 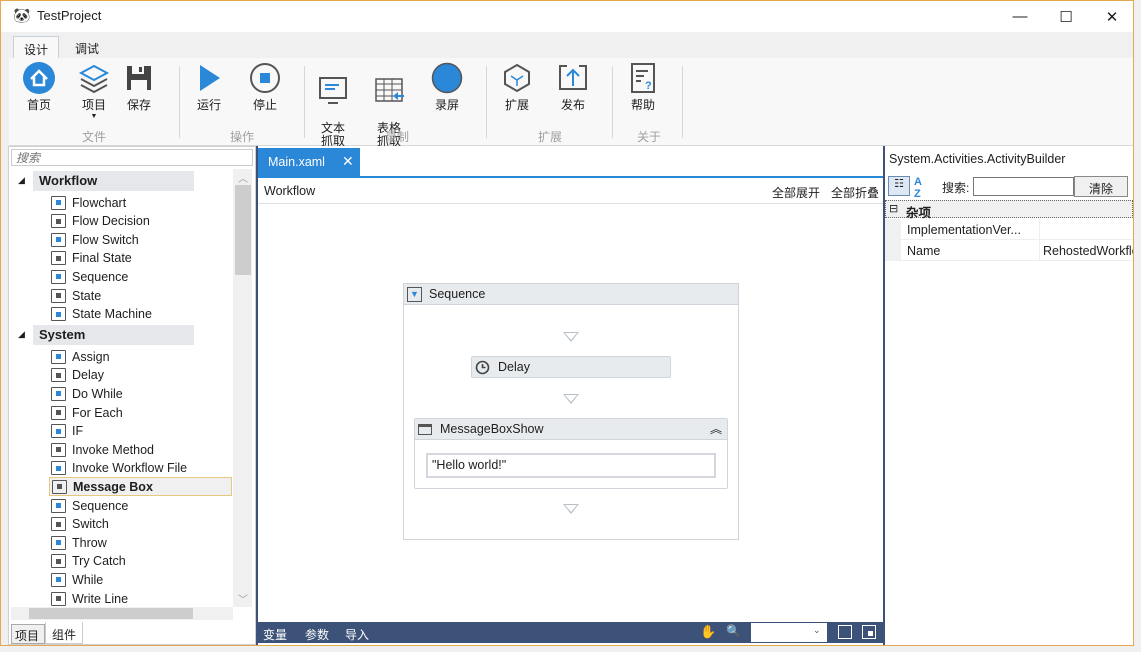 I want to click on toolbox-item: Try Catch, so click(x=88, y=561).